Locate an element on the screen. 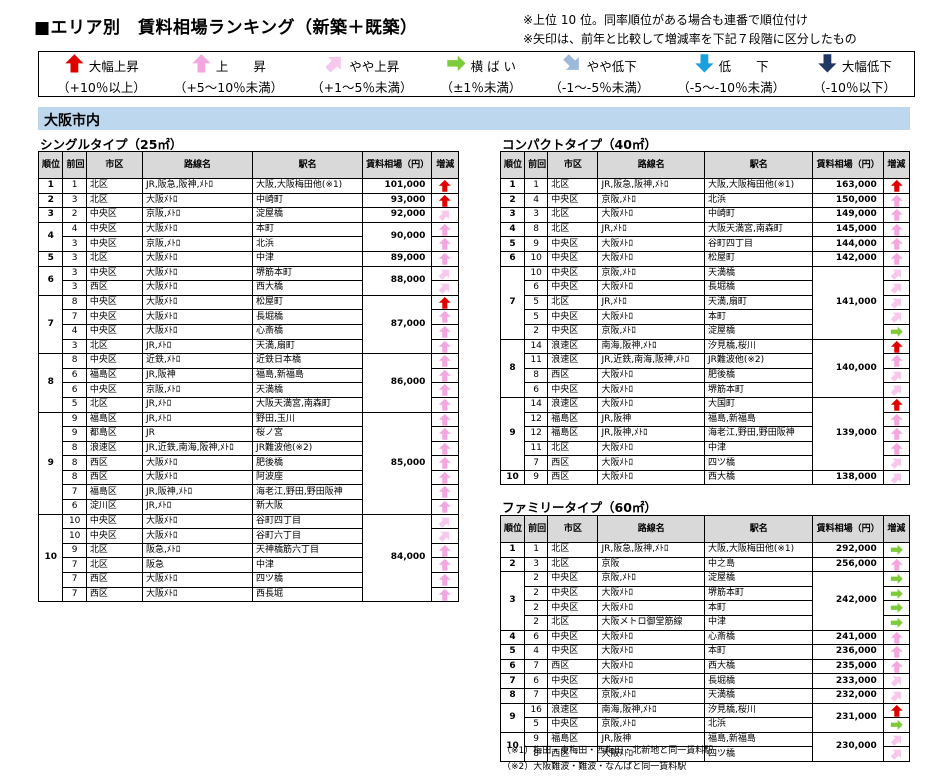  station-cell: 長堀橋 is located at coordinates (758, 681).